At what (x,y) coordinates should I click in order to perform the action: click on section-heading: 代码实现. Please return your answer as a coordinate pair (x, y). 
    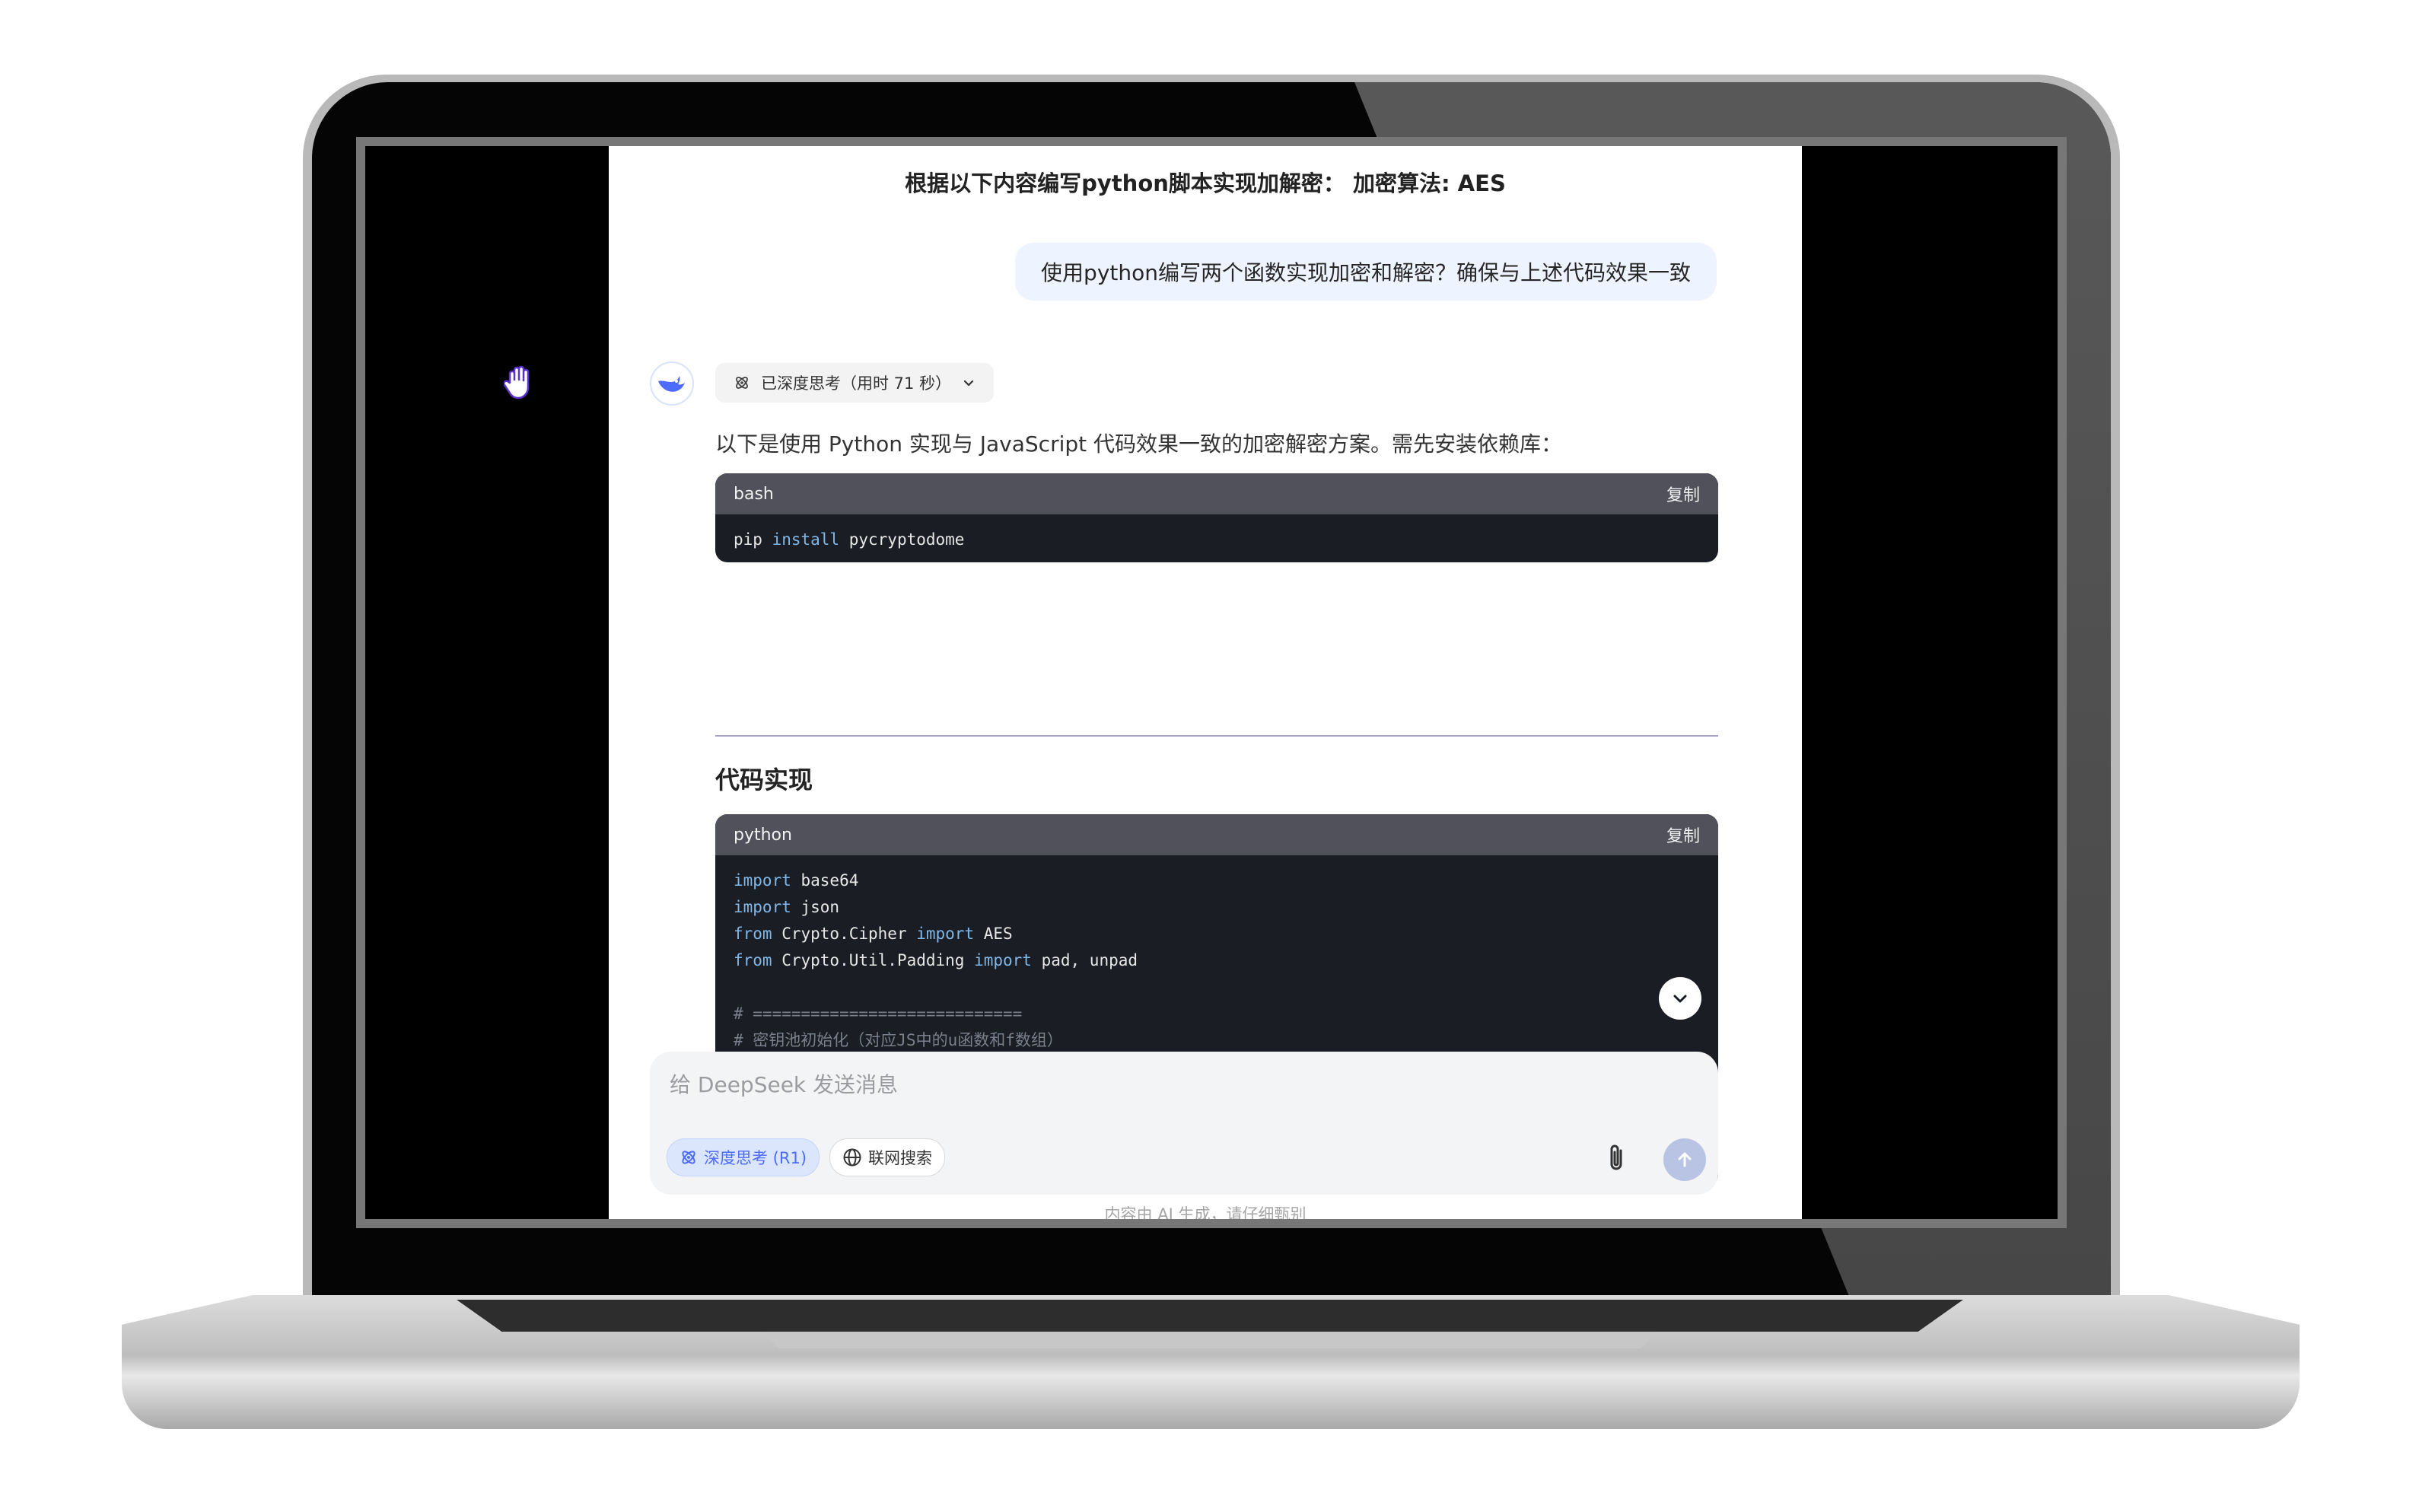
    Looking at the image, I should click on (764, 780).